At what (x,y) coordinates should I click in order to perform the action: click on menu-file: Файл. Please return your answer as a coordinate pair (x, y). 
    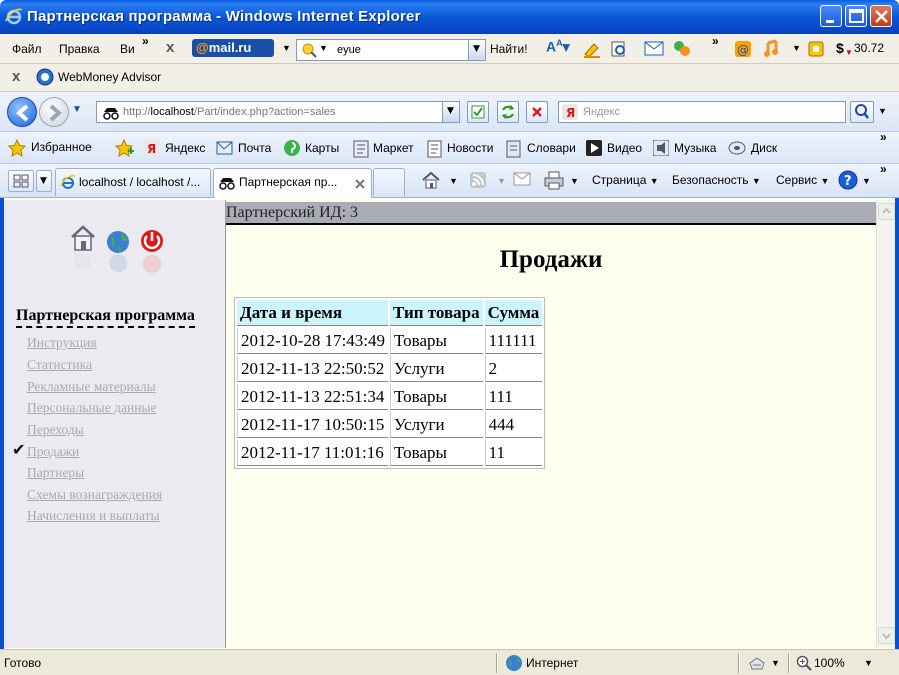
    Looking at the image, I should click on (27, 49).